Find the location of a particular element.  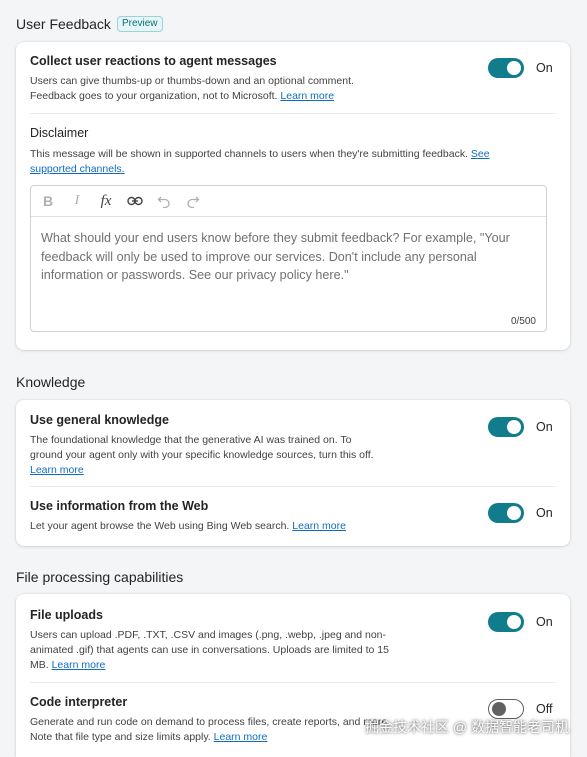

see-link: See is located at coordinates (480, 154).